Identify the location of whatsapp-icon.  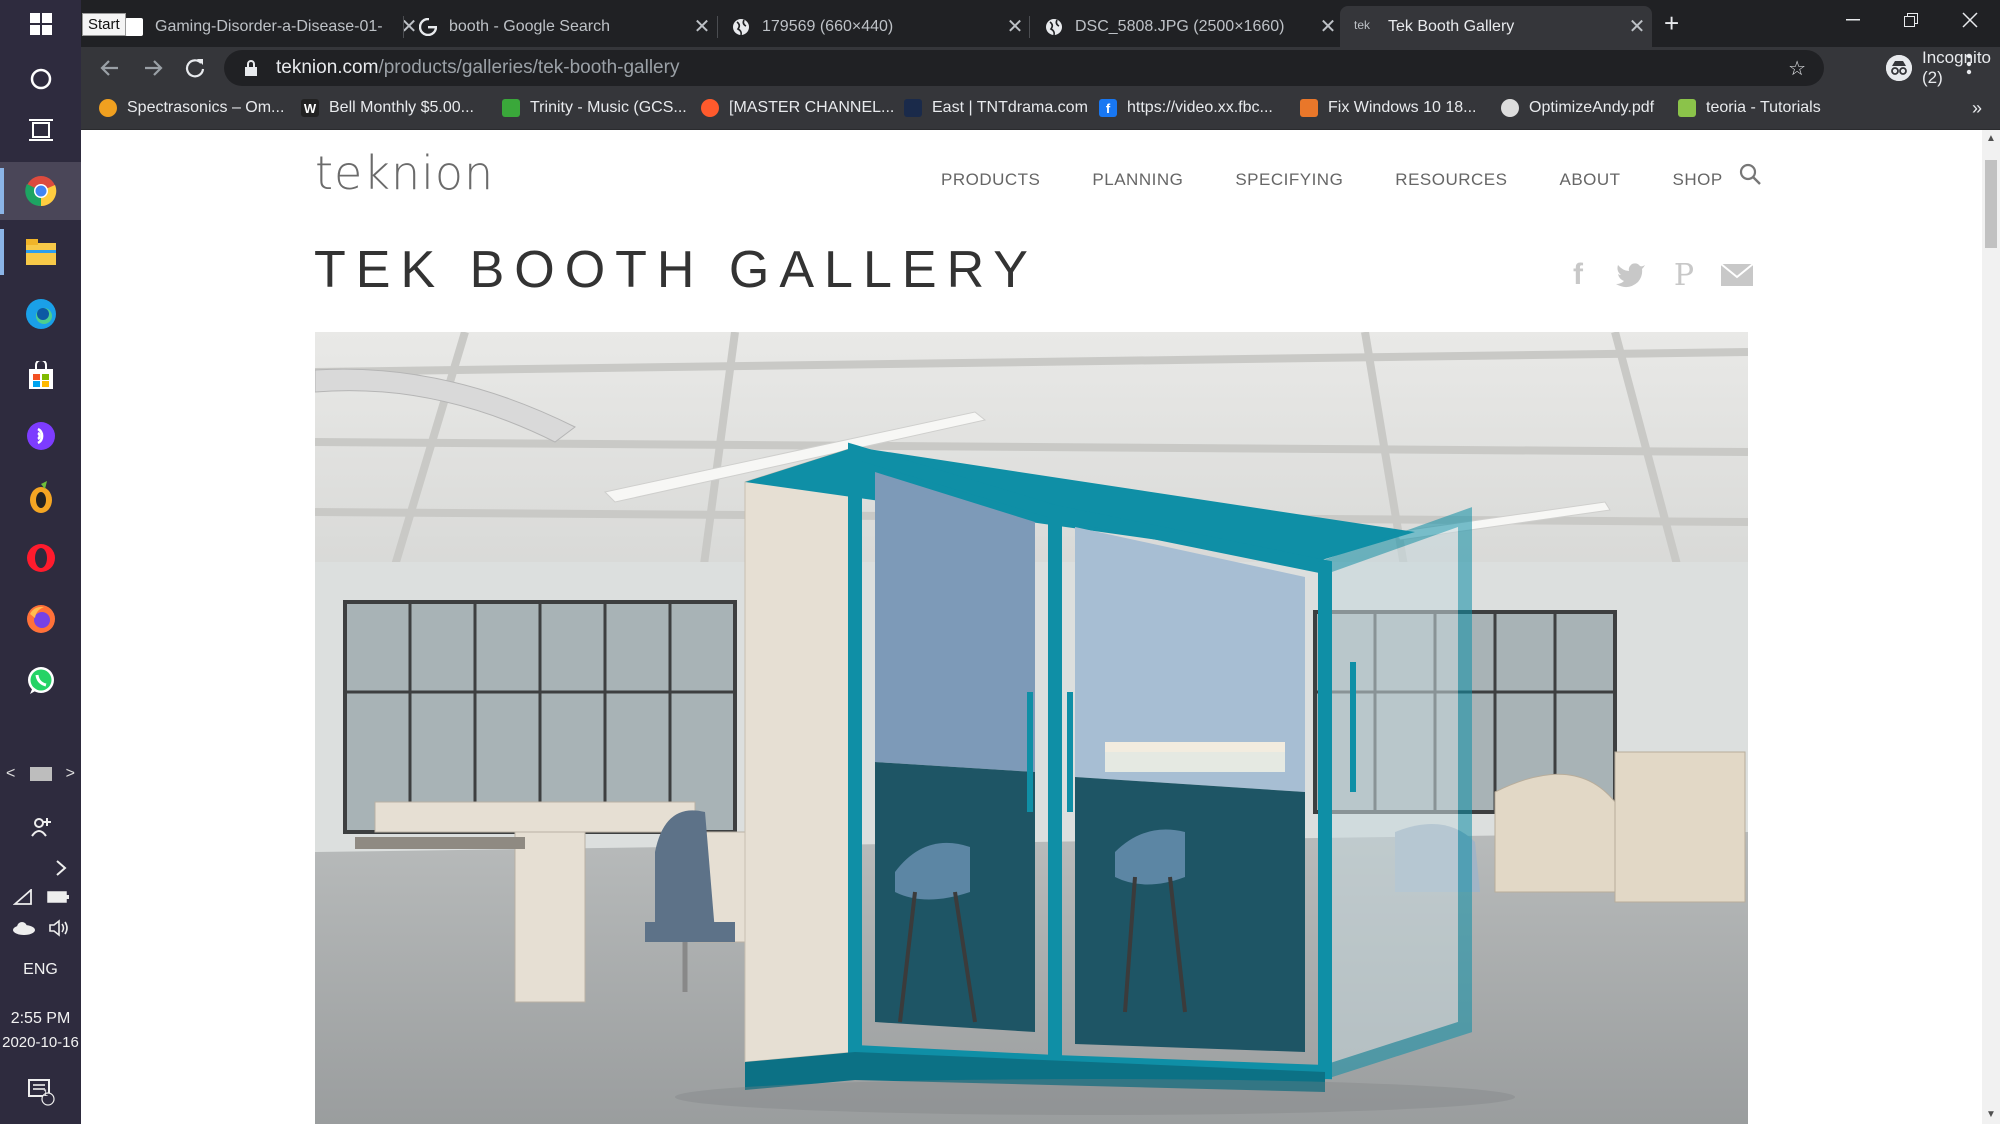
(40, 681).